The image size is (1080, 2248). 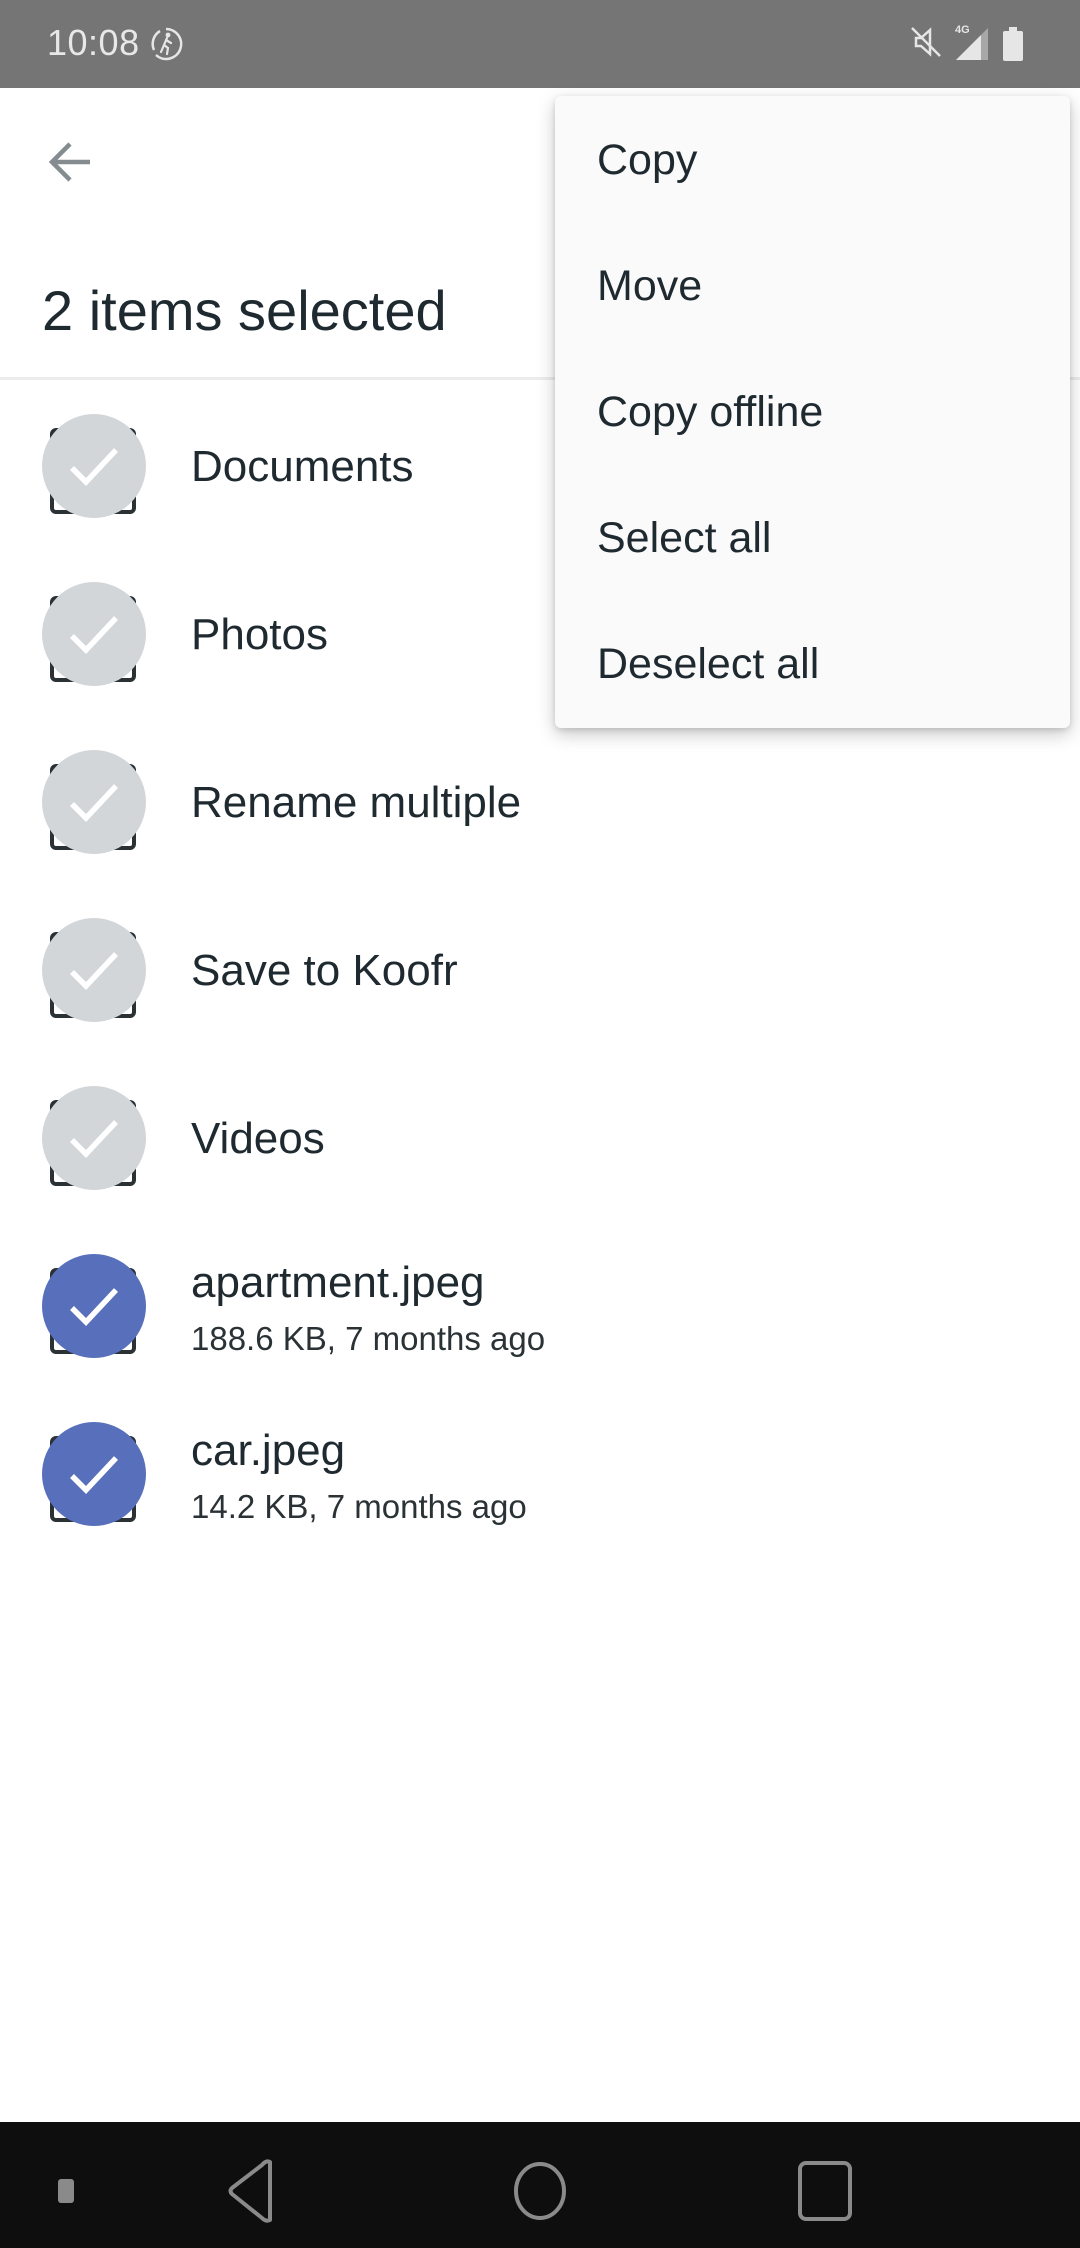 I want to click on running-activity-icon, so click(x=167, y=44).